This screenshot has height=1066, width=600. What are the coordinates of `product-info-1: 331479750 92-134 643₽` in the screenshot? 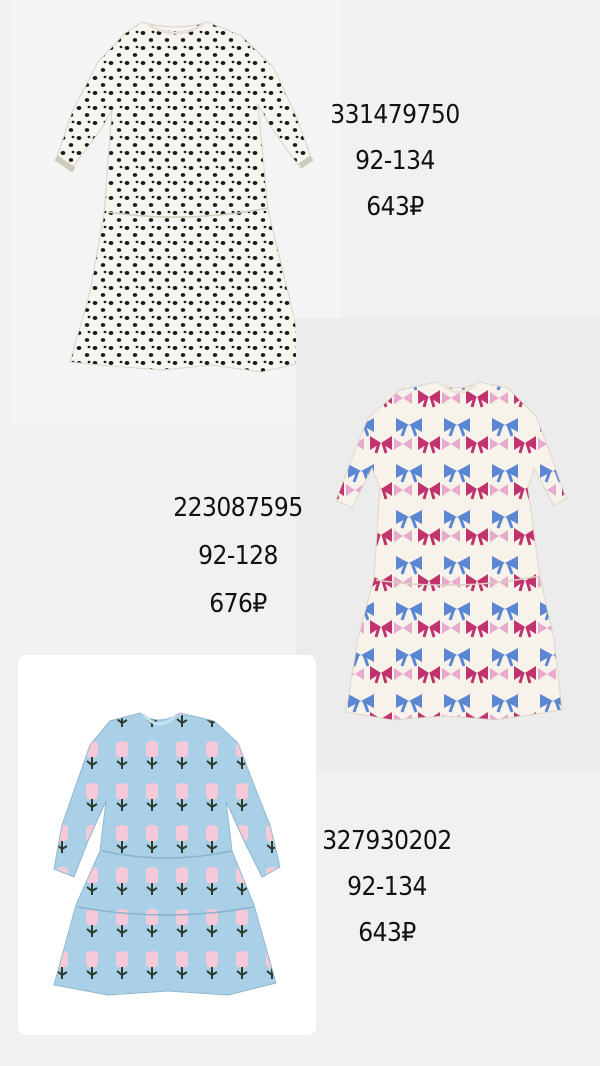 It's located at (395, 161).